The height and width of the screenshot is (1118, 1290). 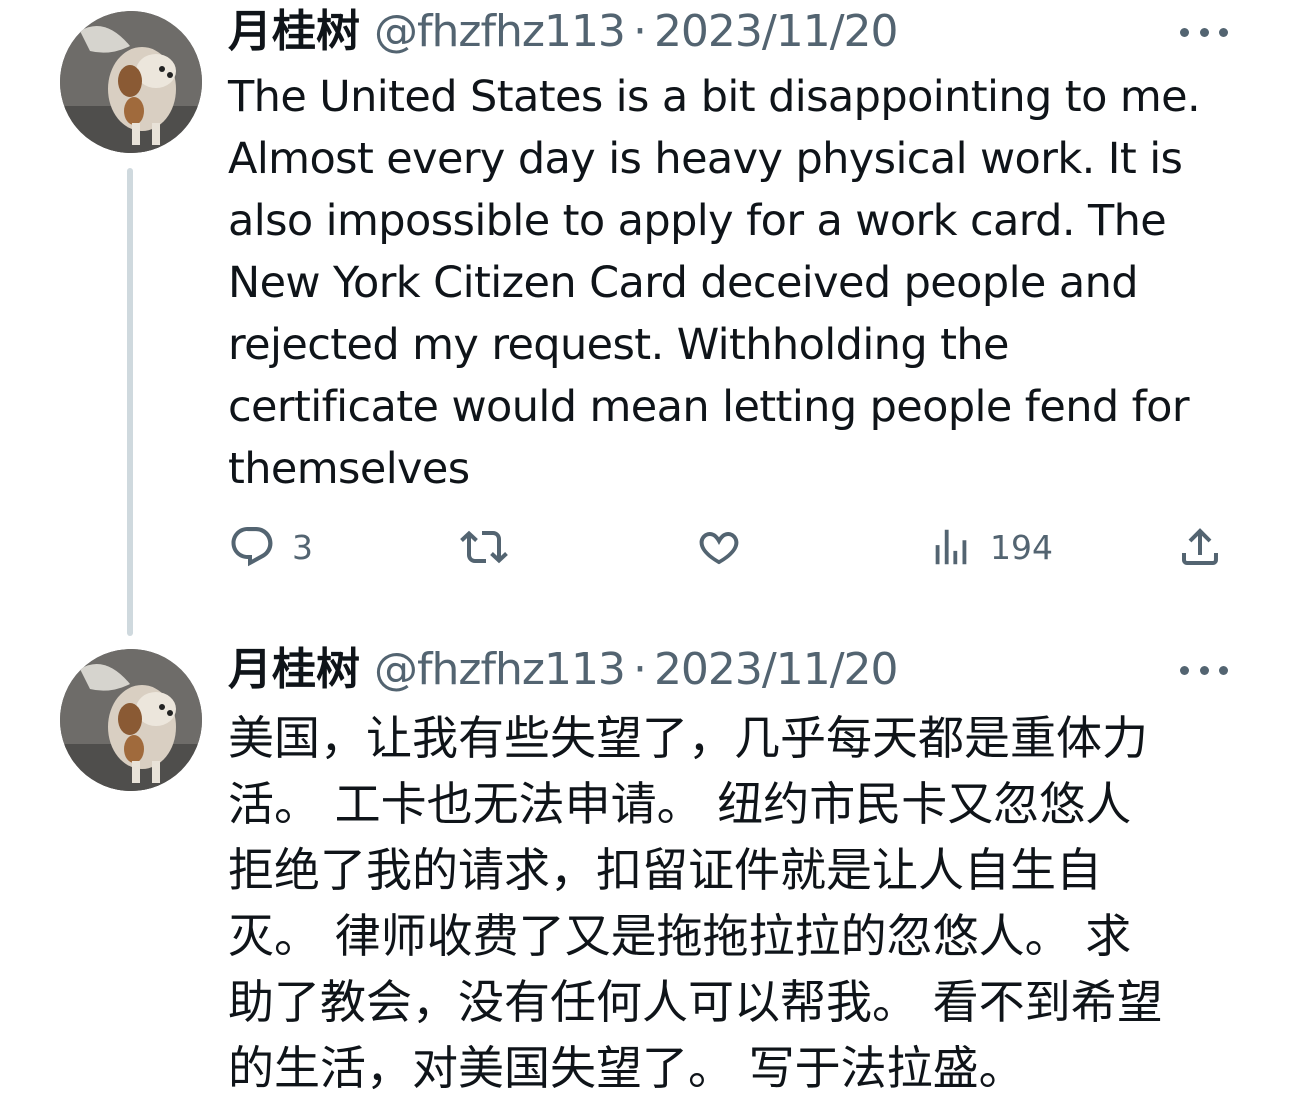 I want to click on like-button, so click(x=719, y=547).